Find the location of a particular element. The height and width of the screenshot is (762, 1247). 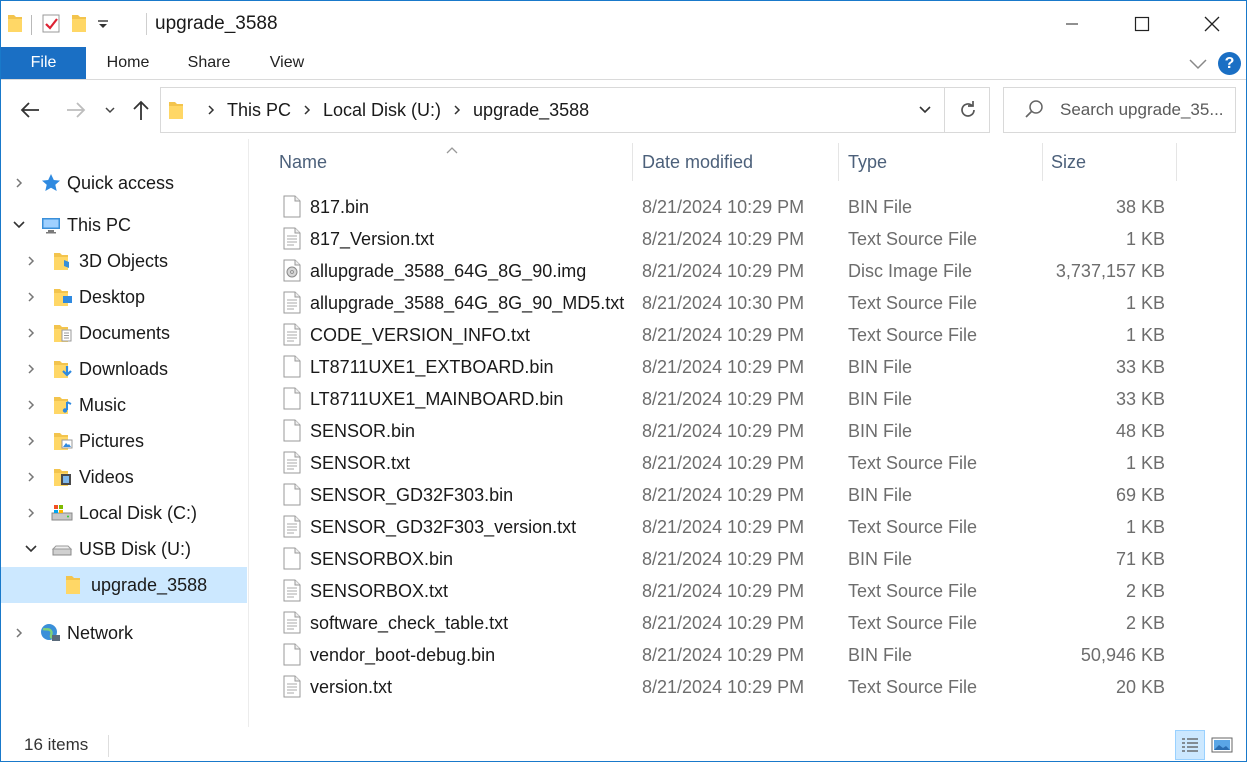

folder-music-icon is located at coordinates (63, 405).